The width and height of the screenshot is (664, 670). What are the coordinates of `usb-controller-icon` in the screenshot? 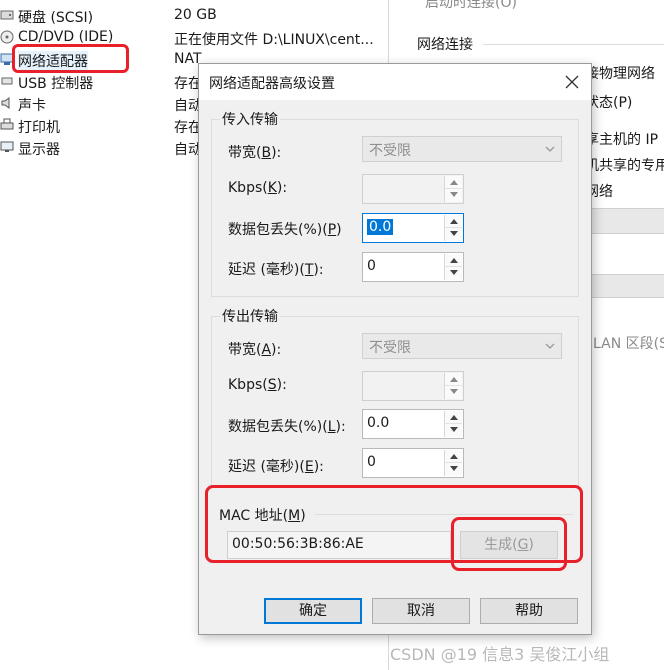 It's located at (7, 81).